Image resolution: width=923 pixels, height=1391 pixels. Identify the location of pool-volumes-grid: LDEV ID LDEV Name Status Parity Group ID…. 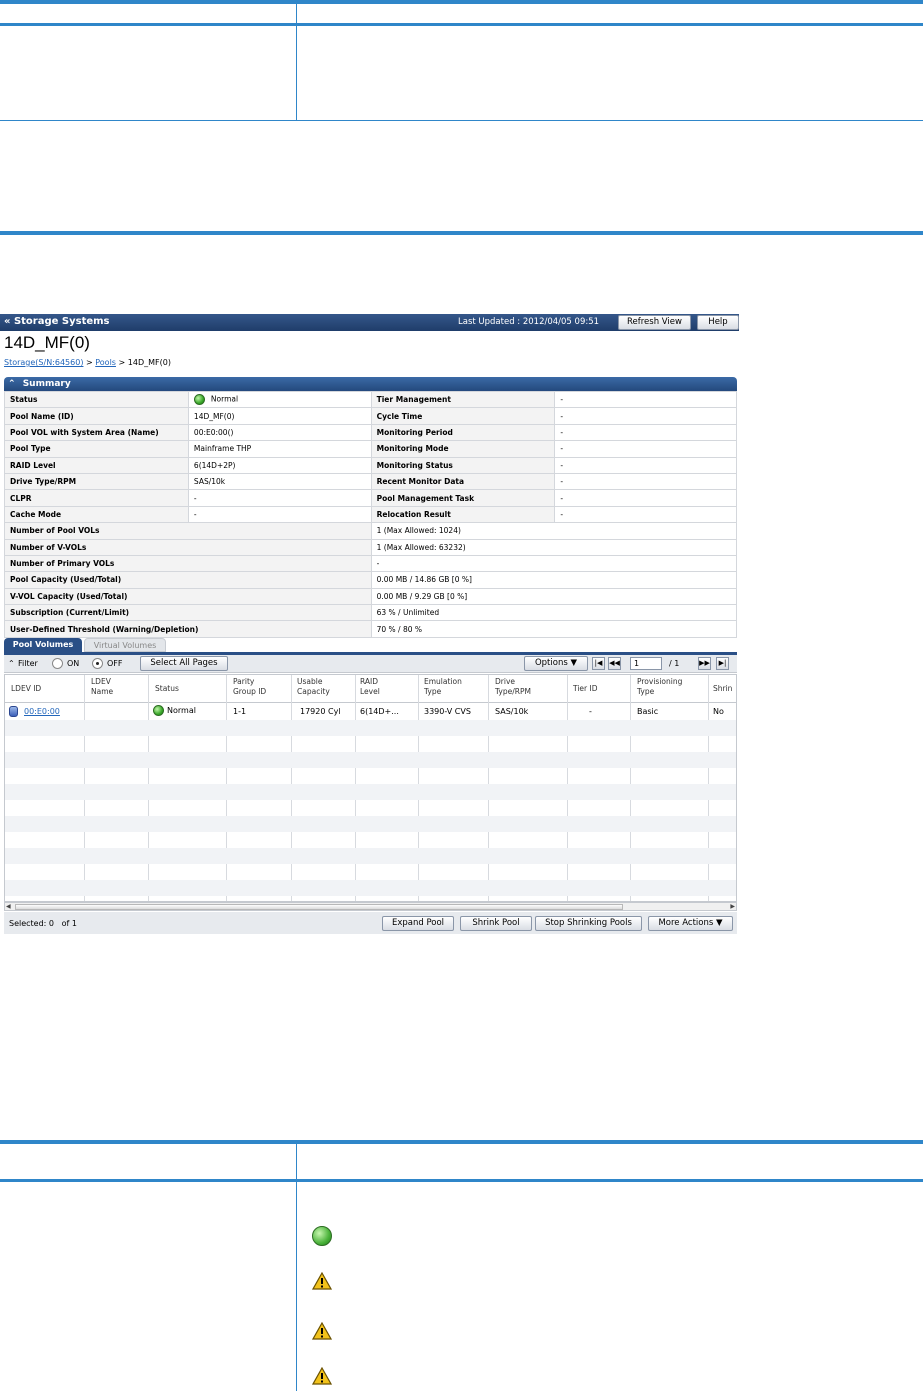
(370, 788).